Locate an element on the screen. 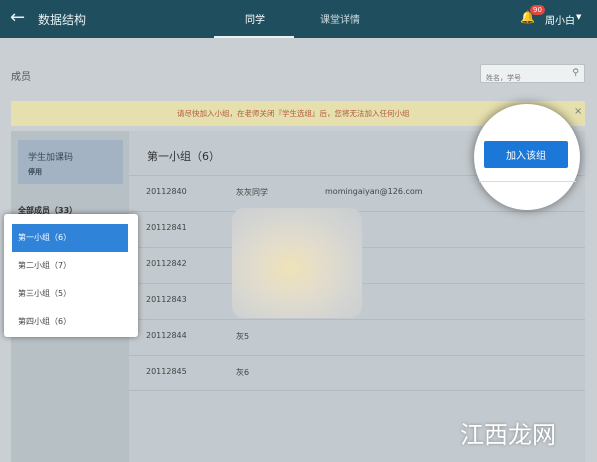 The image size is (597, 462). course-title: 数据结构 is located at coordinates (62, 20).